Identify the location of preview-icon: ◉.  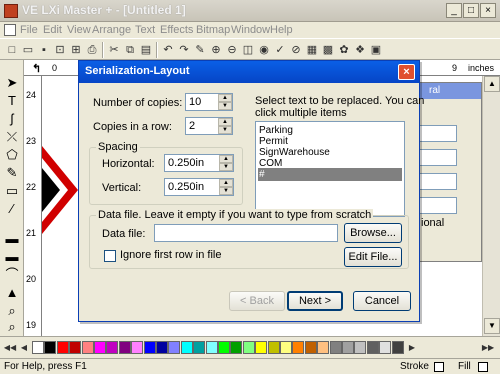
(264, 50).